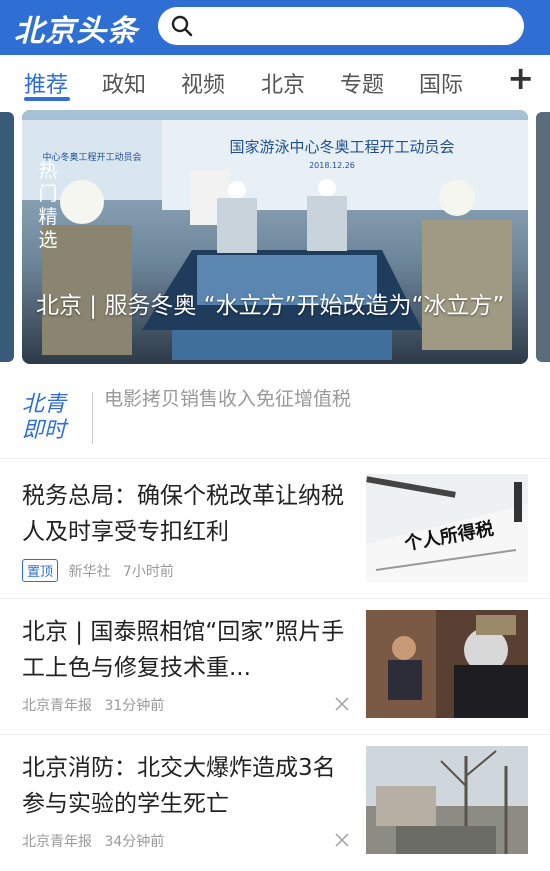  I want to click on news-source: 新华社, so click(89, 572).